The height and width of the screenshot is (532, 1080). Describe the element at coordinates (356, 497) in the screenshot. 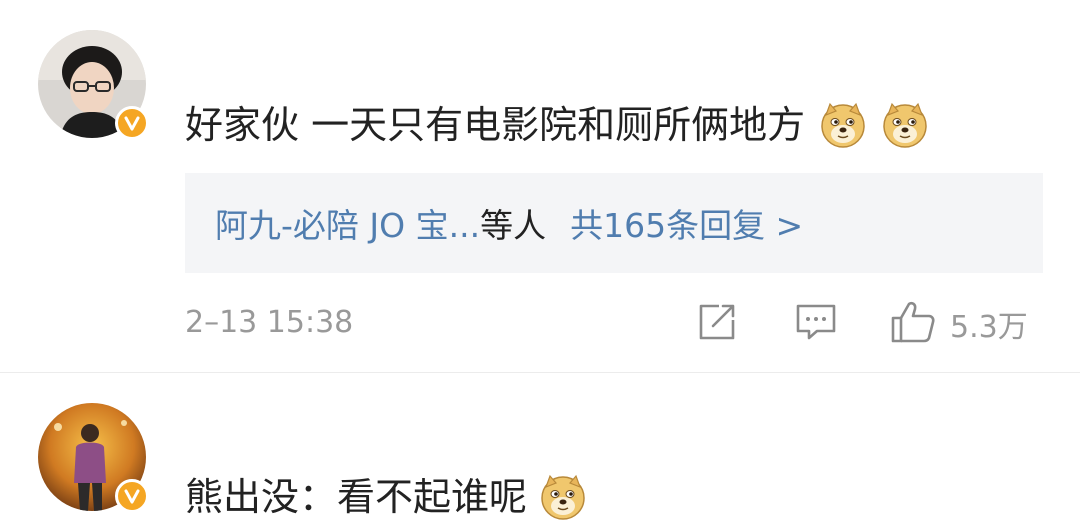

I see `comment-body: 熊出没：看不起谁呢` at that location.